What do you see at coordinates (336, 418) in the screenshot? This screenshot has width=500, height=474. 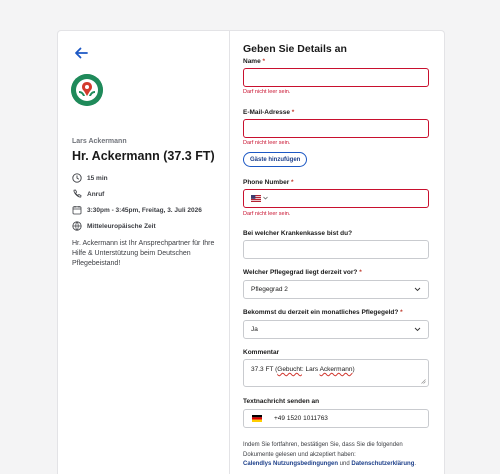 I see `sms-phone-input: +49 1520 1011763` at bounding box center [336, 418].